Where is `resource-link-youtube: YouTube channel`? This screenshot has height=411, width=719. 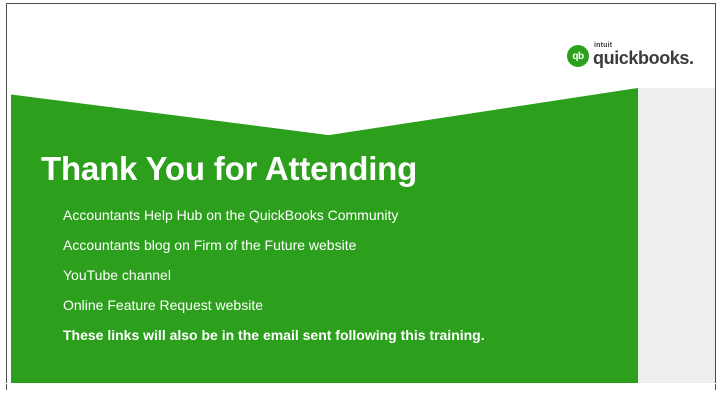 resource-link-youtube: YouTube channel is located at coordinates (274, 282).